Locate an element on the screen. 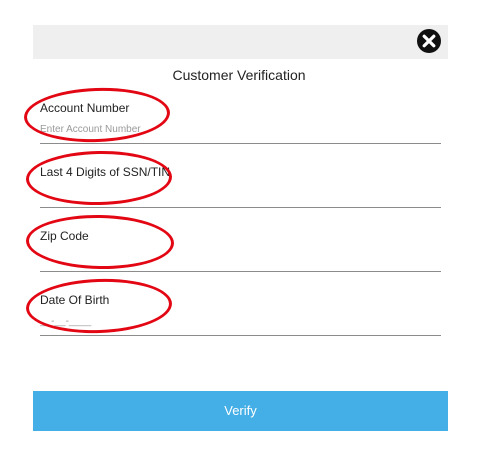 The width and height of the screenshot is (478, 475). ssn-last4-field: Last 4 Digits of SSN/TIN is located at coordinates (240, 195).